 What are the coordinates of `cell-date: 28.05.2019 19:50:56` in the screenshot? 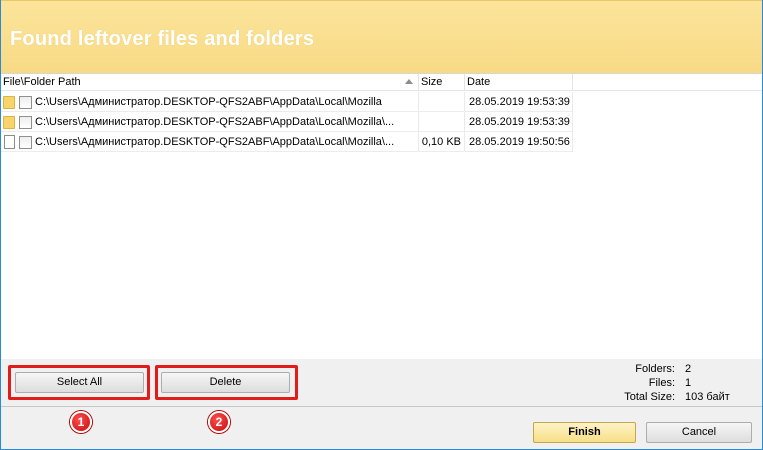 It's located at (519, 142).